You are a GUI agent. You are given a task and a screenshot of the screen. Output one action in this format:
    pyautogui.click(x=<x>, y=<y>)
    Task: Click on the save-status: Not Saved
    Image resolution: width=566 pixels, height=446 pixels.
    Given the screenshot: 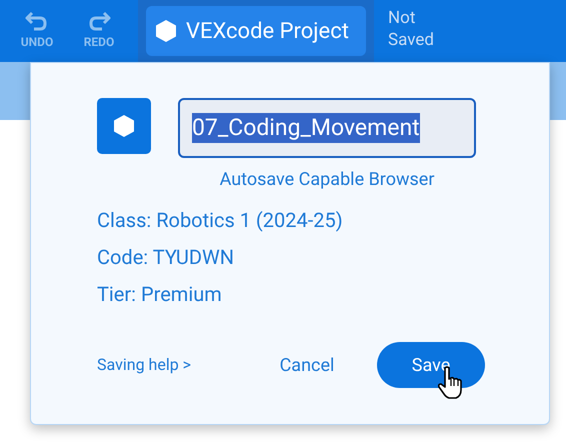 What is the action you would take?
    pyautogui.click(x=411, y=29)
    